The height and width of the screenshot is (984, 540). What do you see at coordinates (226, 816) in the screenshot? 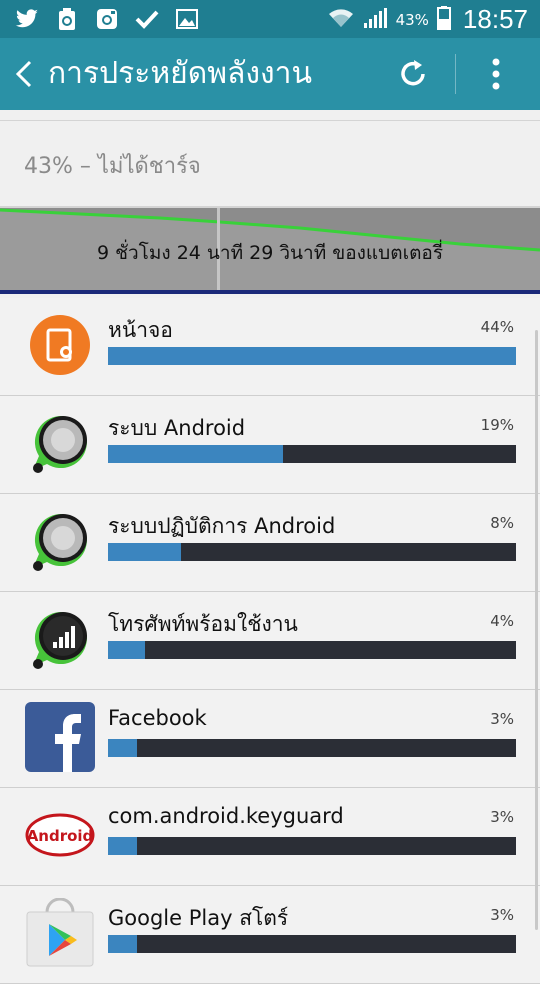
I see `app-name: com.android.keyguard` at bounding box center [226, 816].